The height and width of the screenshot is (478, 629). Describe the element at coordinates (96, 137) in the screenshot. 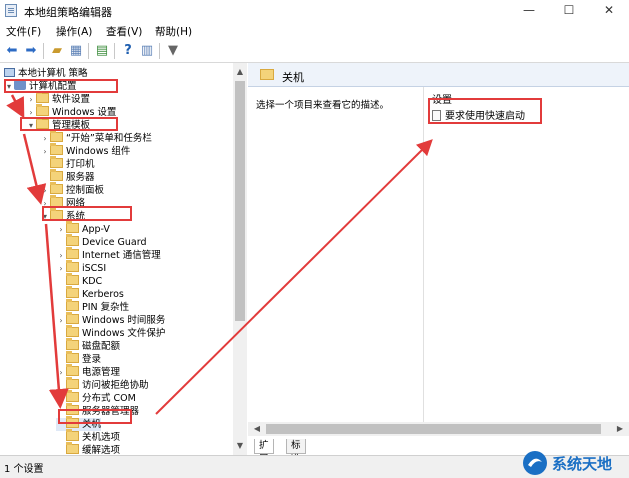

I see `tree-item-start-menu: › “开始”菜单和任务栏` at that location.